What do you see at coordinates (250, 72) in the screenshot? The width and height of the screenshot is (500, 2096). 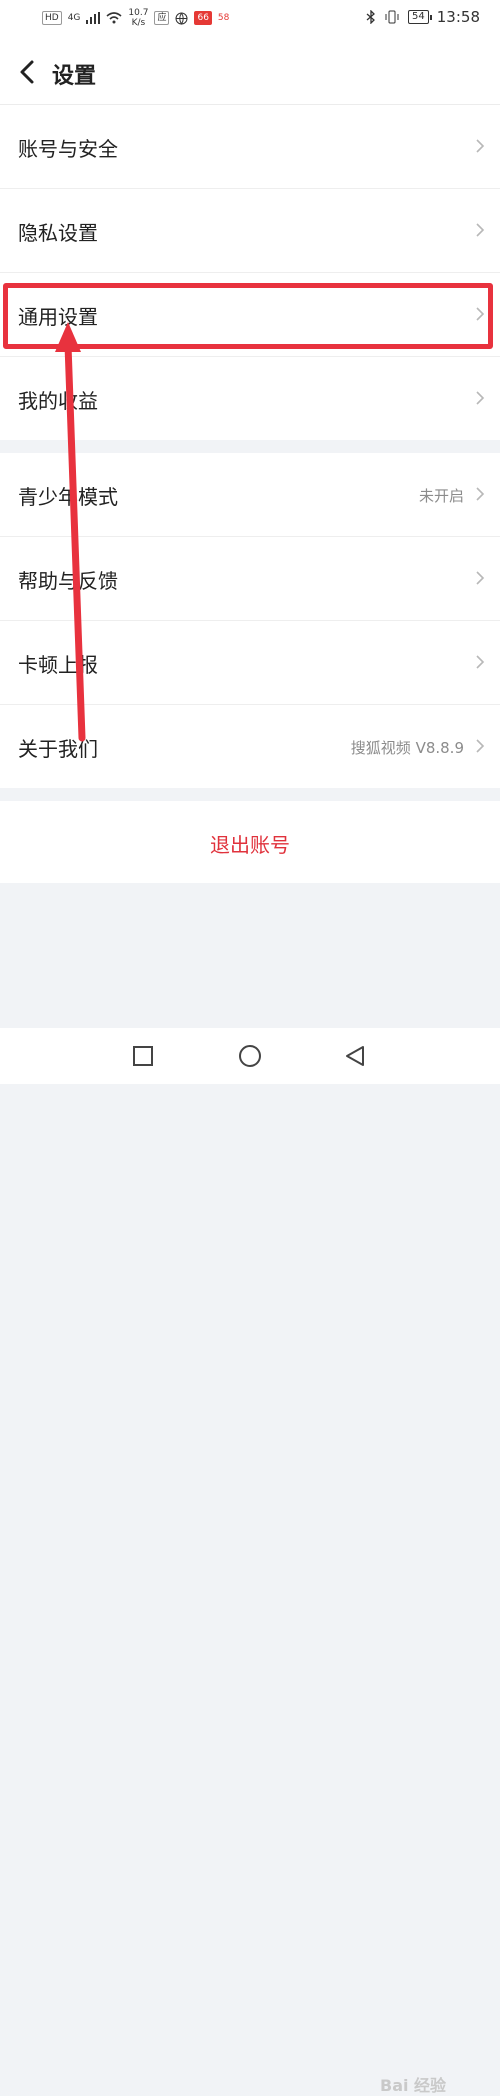 I see `app-header: 设置` at bounding box center [250, 72].